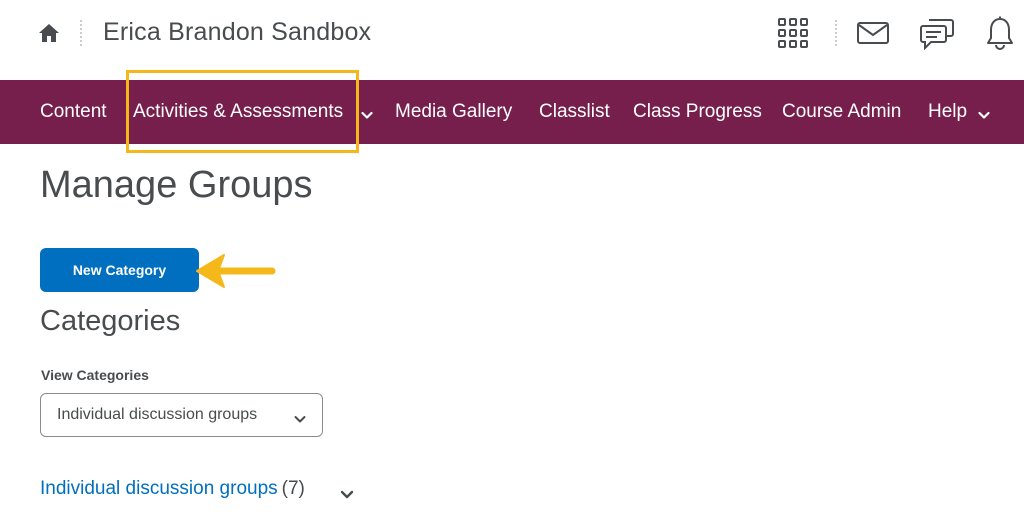  What do you see at coordinates (697, 112) in the screenshot?
I see `nav-item-class-progress: Class Progress` at bounding box center [697, 112].